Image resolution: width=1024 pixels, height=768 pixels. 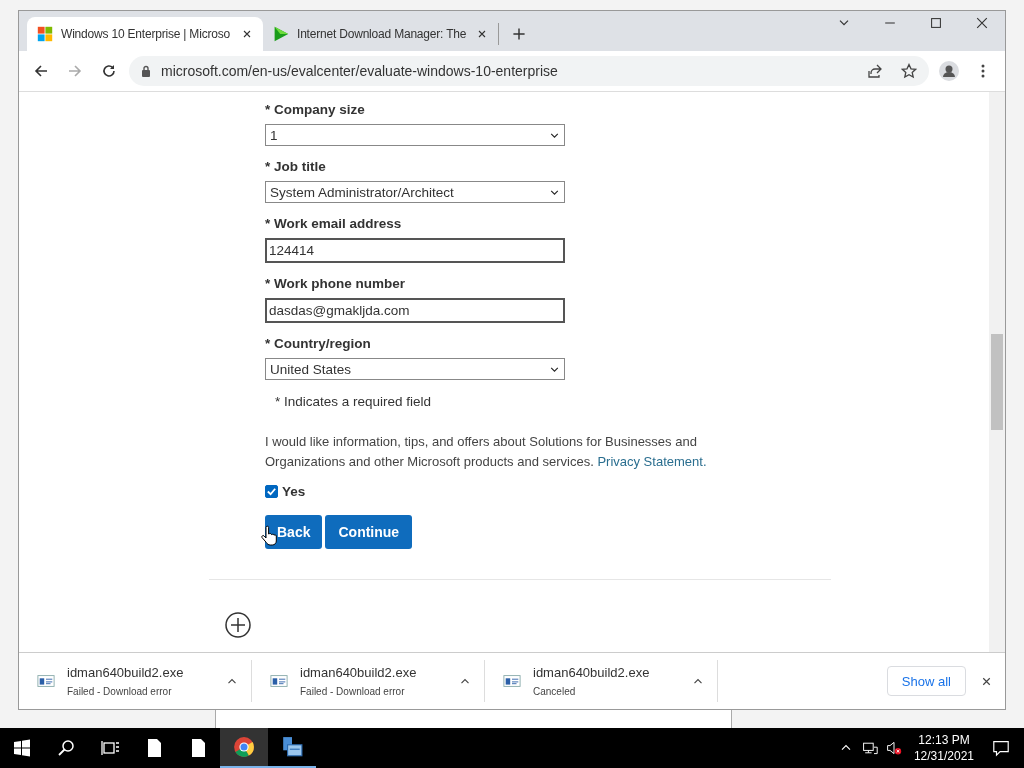 What do you see at coordinates (146, 71) in the screenshot?
I see `lock-icon` at bounding box center [146, 71].